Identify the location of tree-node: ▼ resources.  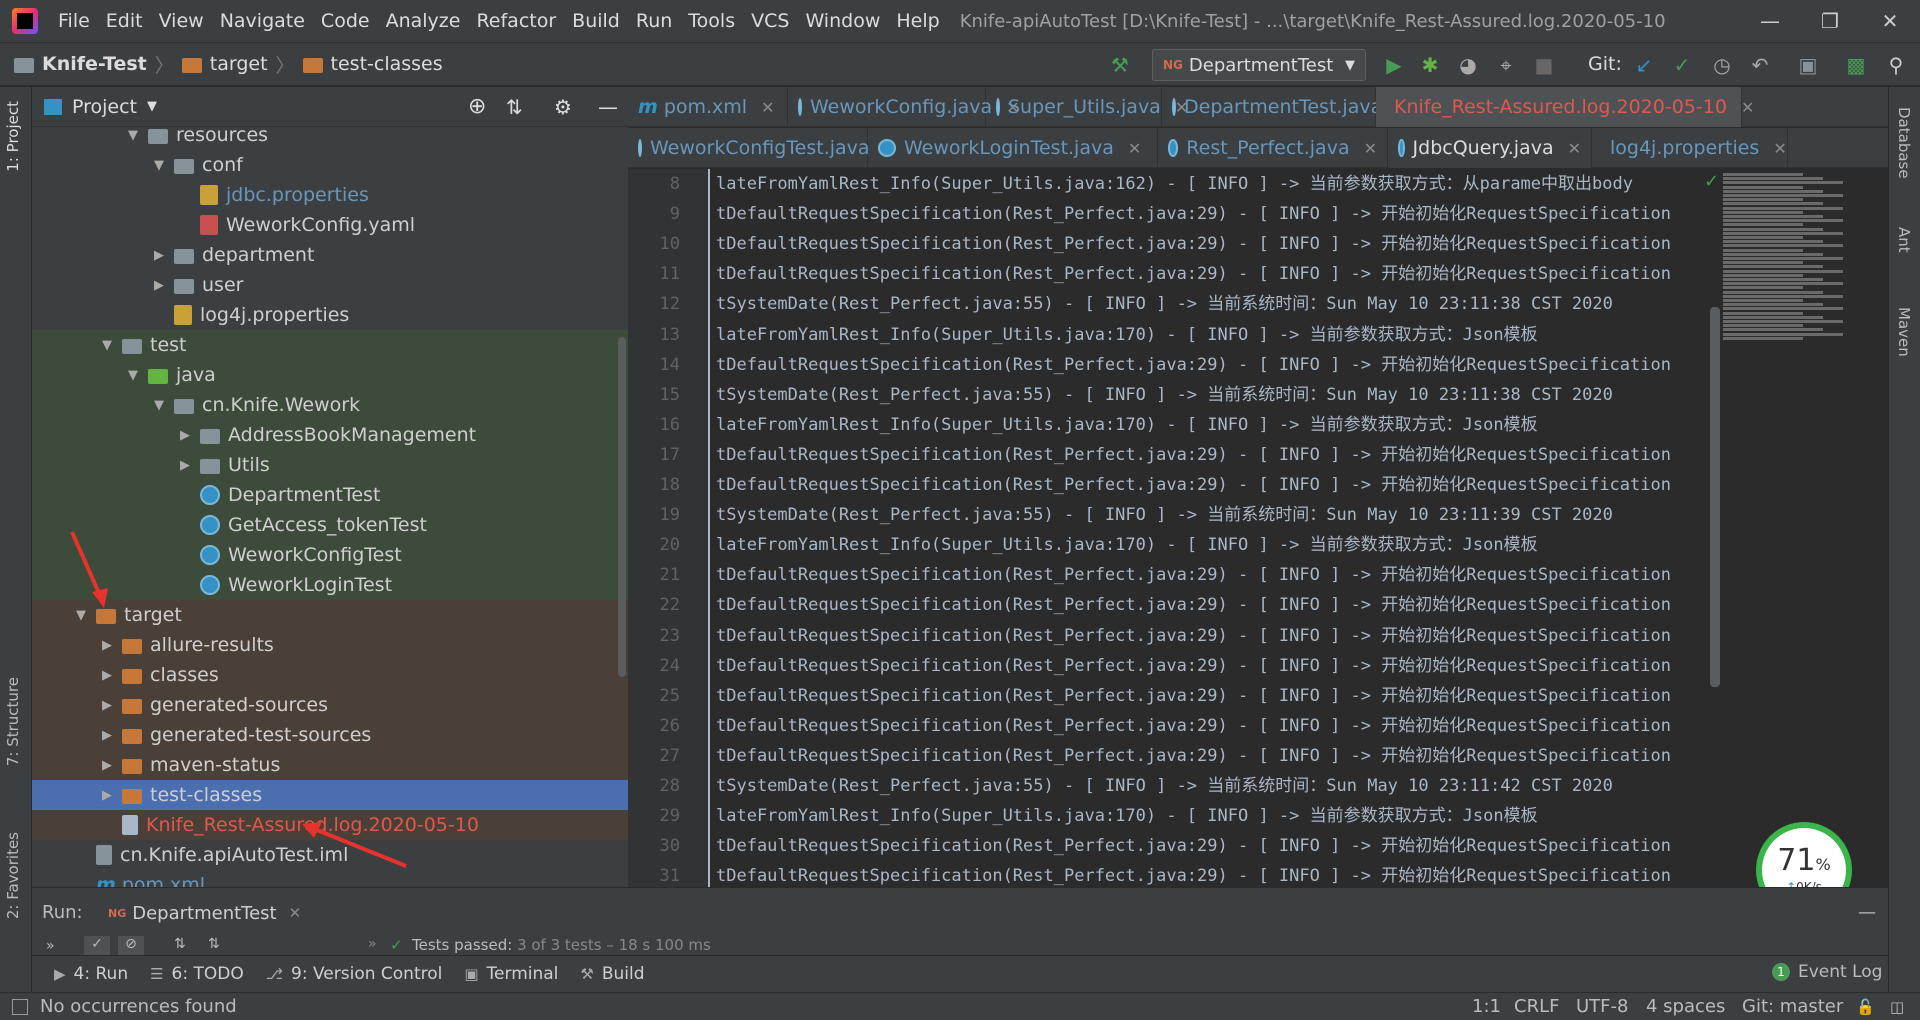
(330, 135).